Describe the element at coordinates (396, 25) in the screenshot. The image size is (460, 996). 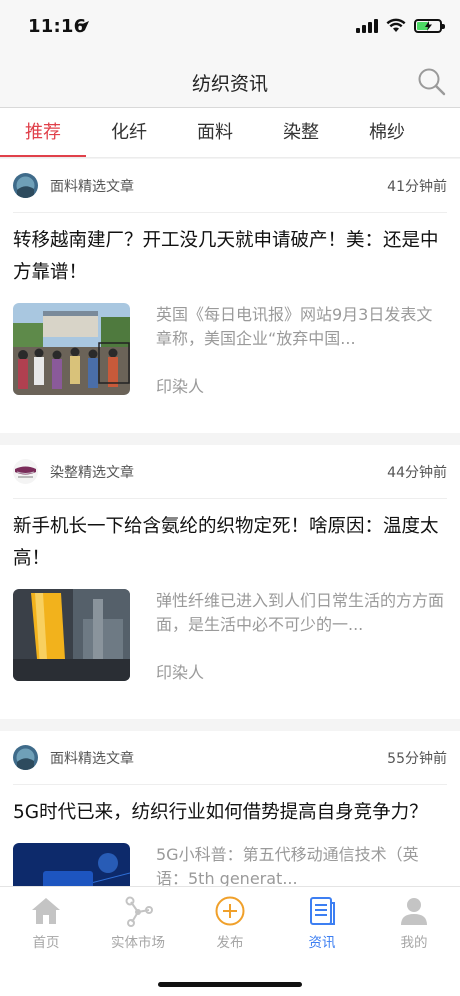
I see `wifi-icon` at that location.